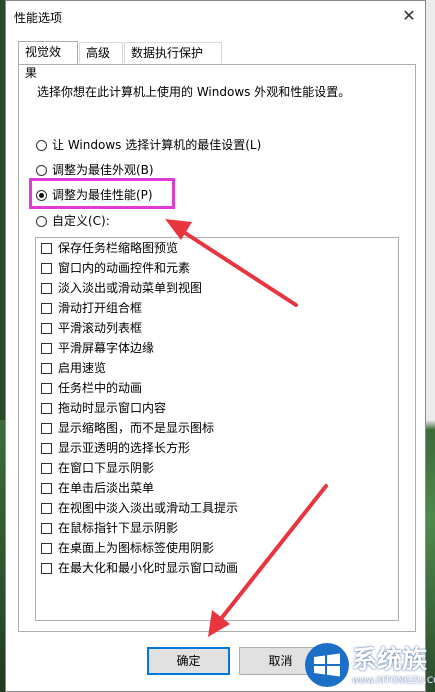 This screenshot has height=692, width=435. Describe the element at coordinates (124, 268) in the screenshot. I see `item-label: 窗口内的动画控件和元素` at that location.